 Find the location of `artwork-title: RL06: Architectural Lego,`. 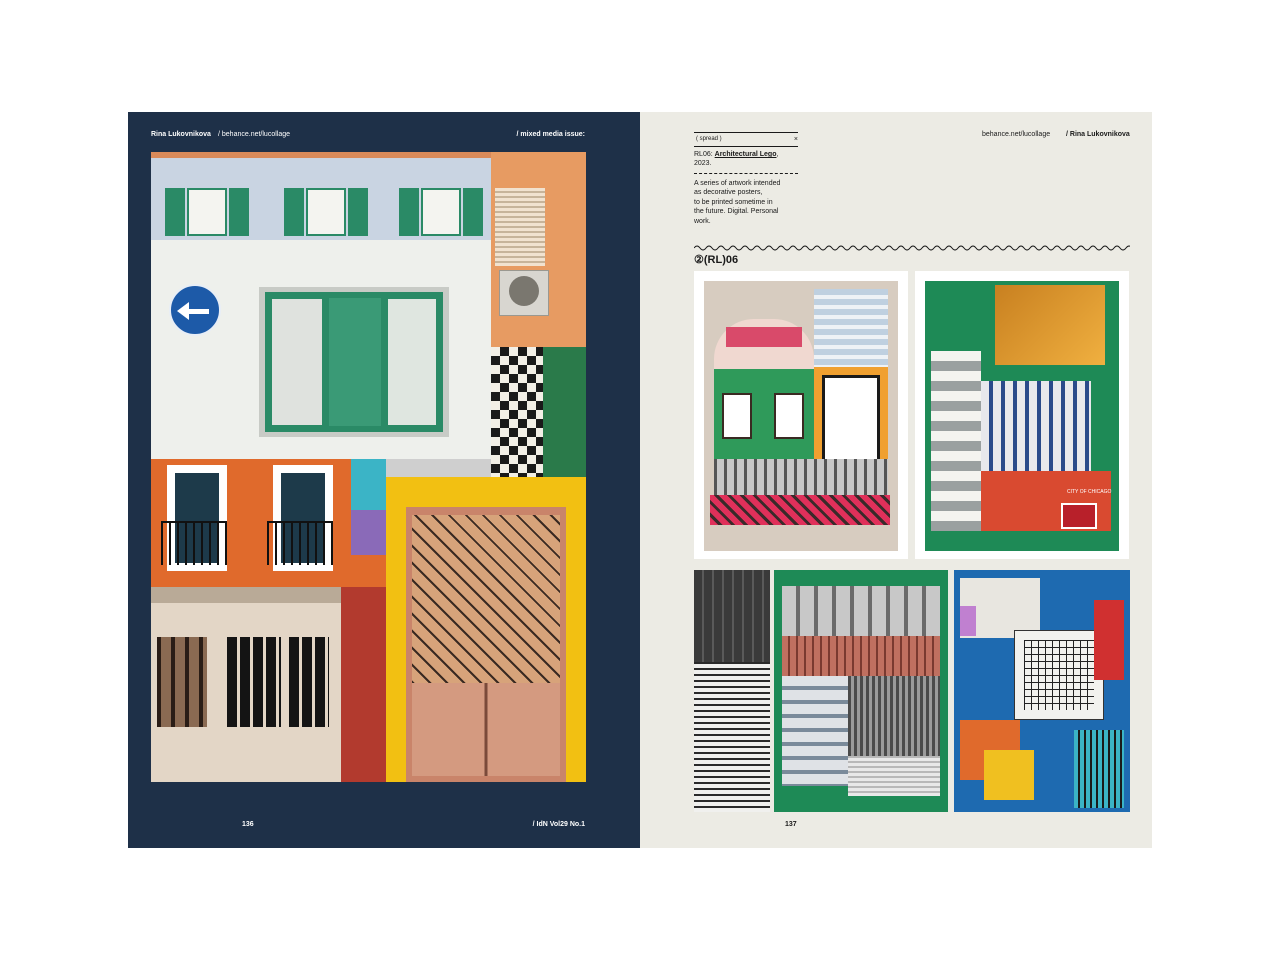

artwork-title: RL06: Architectural Lego, is located at coordinates (736, 154).